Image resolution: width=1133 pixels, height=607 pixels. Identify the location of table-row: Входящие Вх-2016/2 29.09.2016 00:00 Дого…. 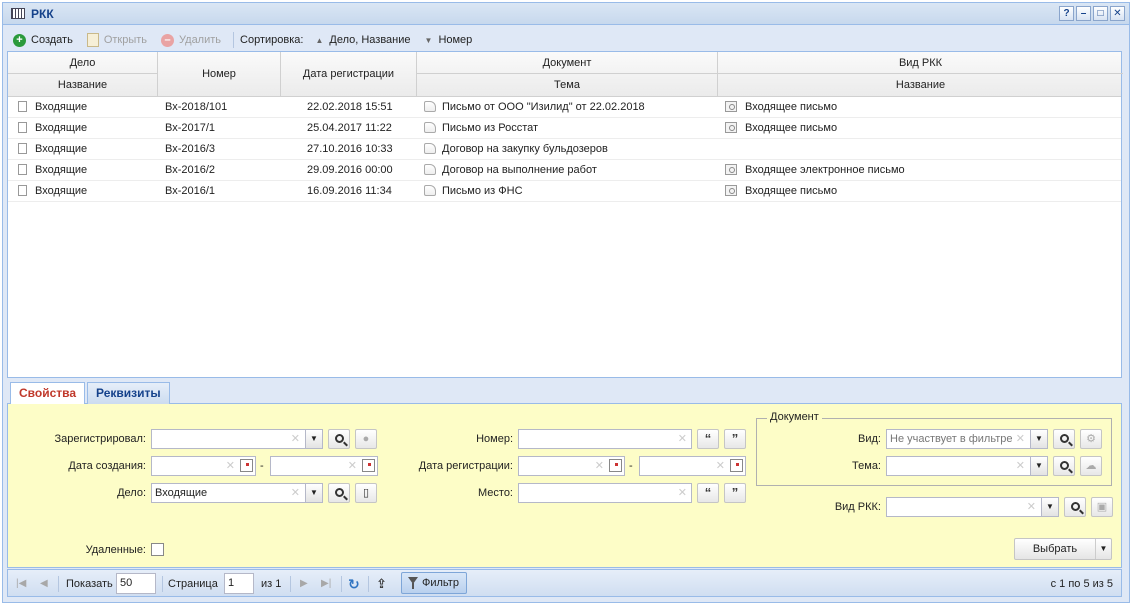
(564, 170).